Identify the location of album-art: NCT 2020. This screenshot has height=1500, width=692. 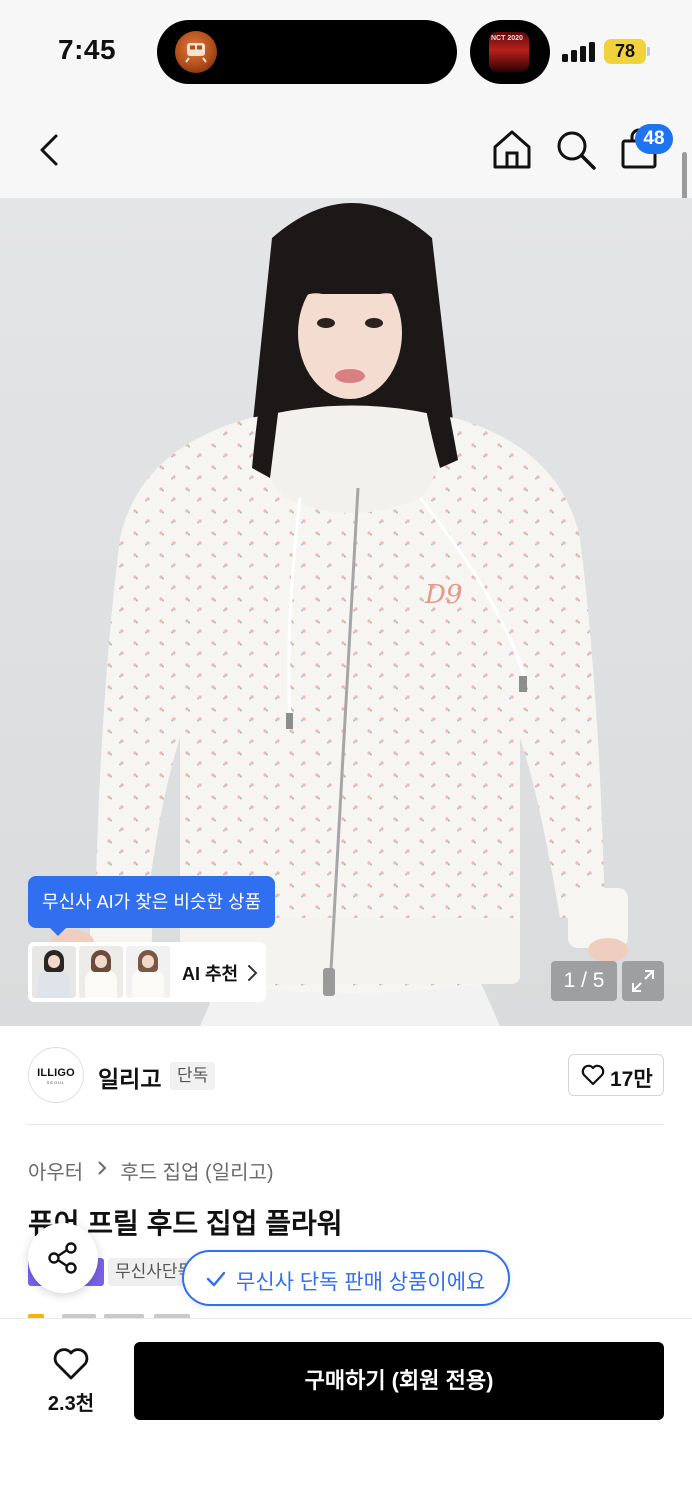
(509, 52).